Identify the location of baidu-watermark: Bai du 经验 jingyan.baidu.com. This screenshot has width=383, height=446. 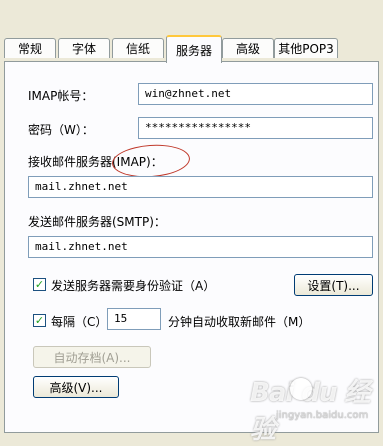
(316, 408).